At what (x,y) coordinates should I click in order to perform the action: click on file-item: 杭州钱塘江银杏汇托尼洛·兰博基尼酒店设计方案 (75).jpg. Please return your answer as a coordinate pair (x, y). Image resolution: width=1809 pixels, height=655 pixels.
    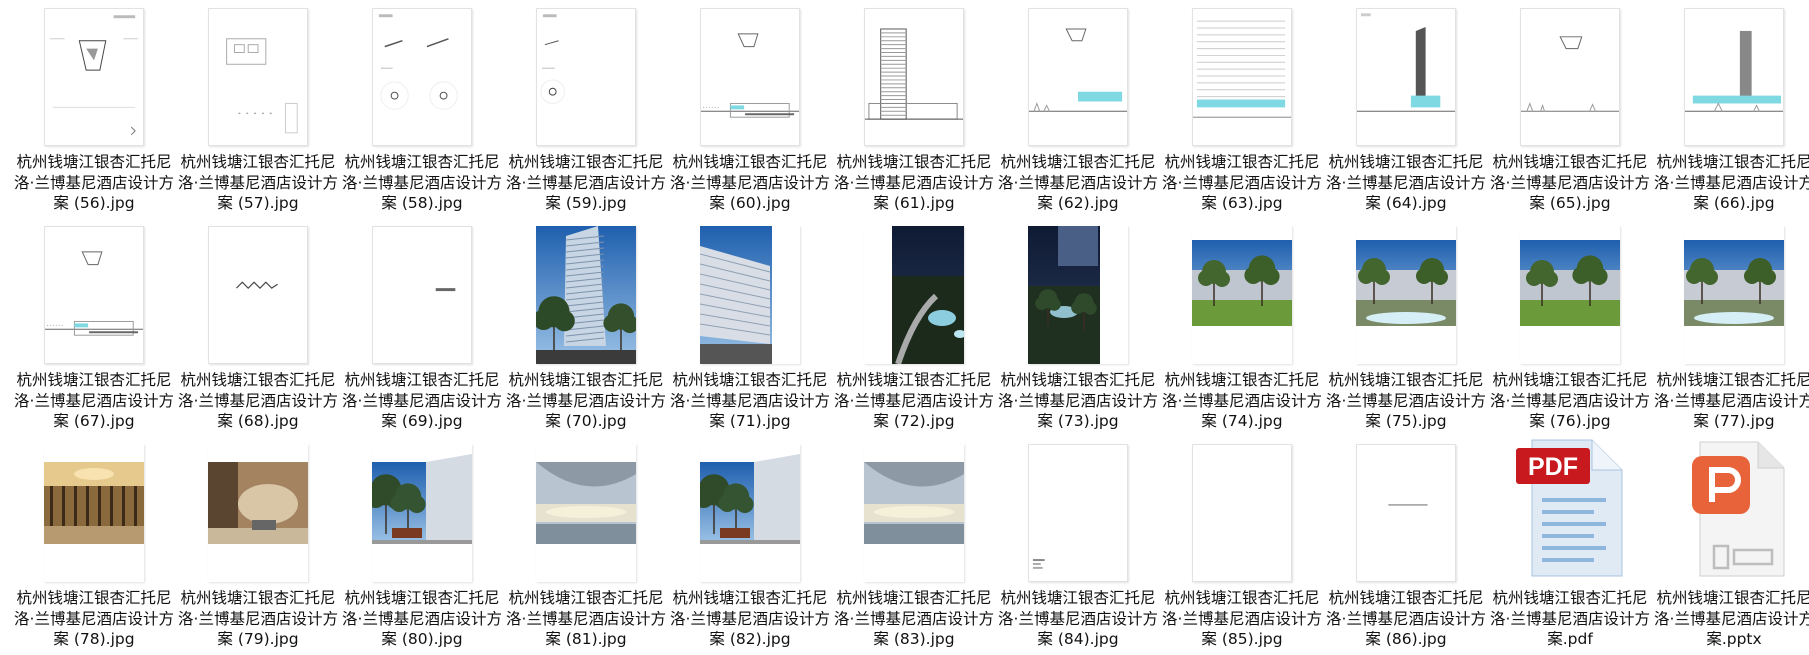
    Looking at the image, I should click on (1406, 327).